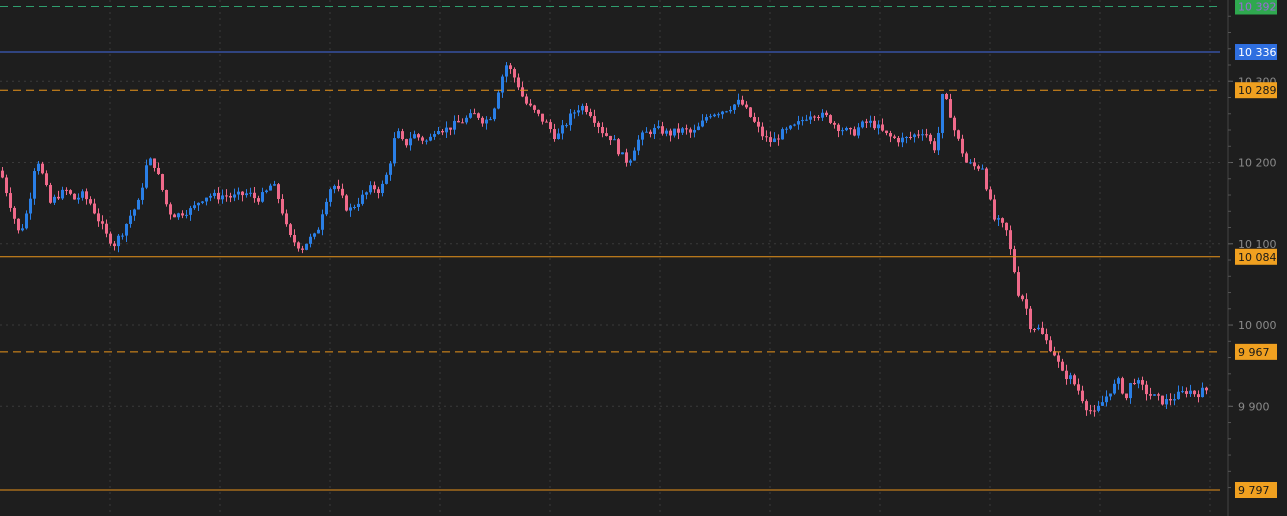 Image resolution: width=1287 pixels, height=516 pixels. Describe the element at coordinates (1254, 406) in the screenshot. I see `tick-label: 9 900` at that location.